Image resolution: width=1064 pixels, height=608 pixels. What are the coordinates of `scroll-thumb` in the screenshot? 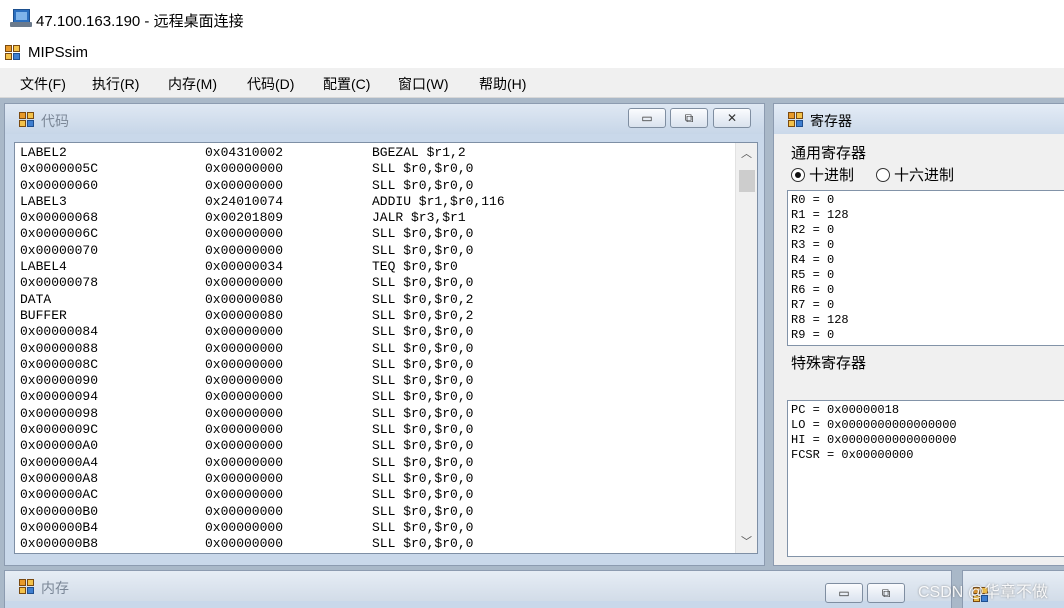 It's located at (747, 181).